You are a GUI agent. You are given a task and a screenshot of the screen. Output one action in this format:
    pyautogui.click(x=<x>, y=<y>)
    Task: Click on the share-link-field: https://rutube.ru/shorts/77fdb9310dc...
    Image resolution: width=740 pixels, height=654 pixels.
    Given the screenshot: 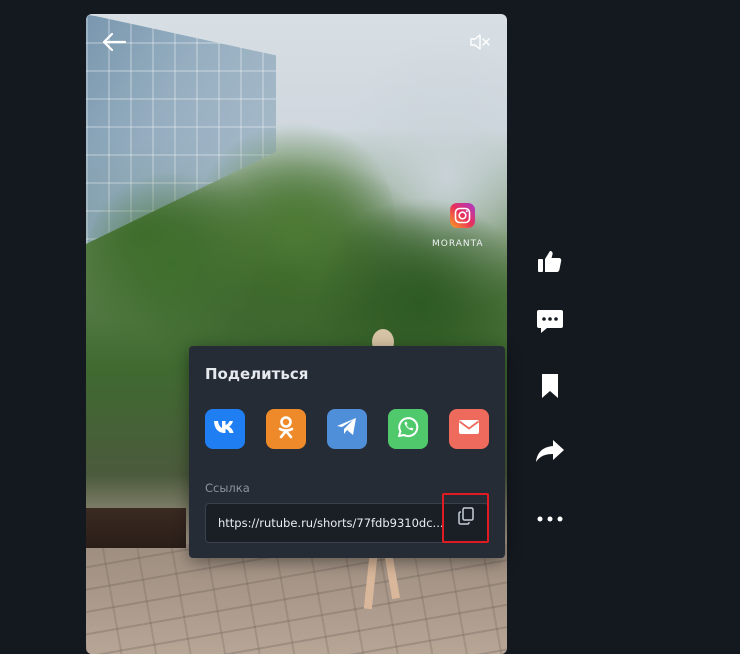 What is the action you would take?
    pyautogui.click(x=325, y=523)
    